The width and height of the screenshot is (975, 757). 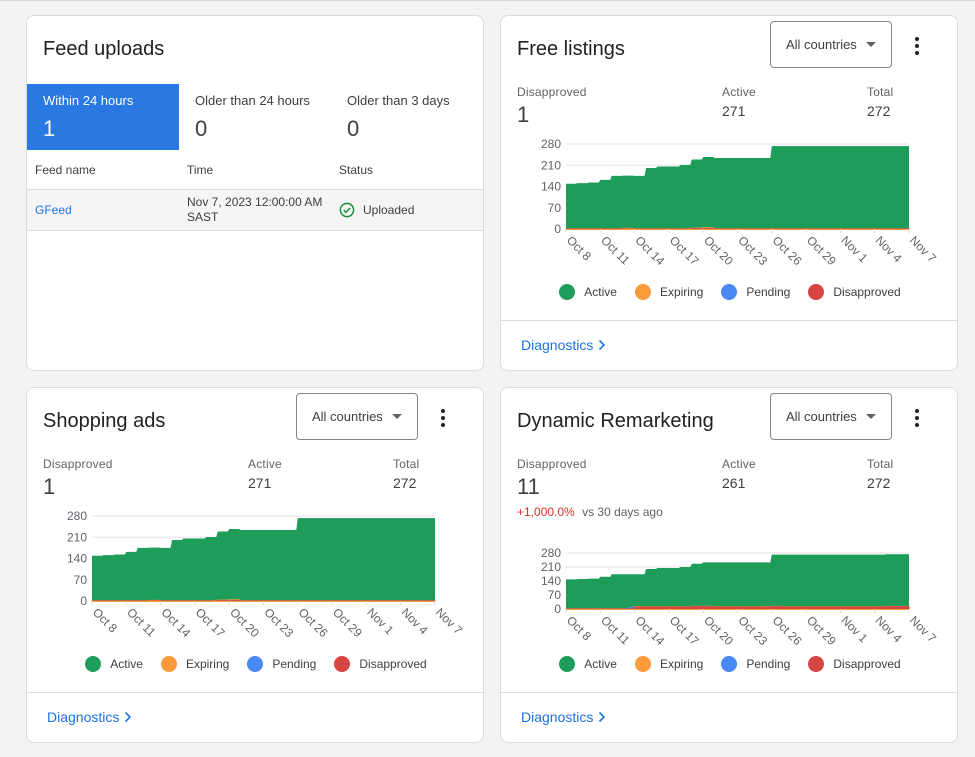 I want to click on card-title: Feed uploads, so click(x=104, y=49).